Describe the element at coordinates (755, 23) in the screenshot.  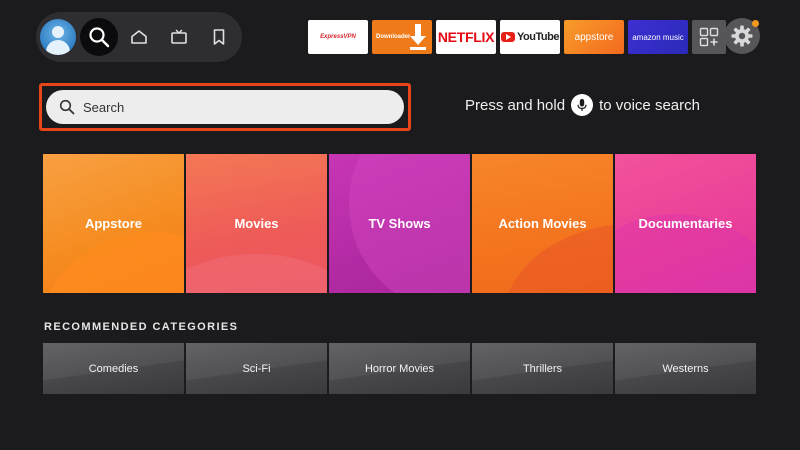
I see `notification-dot` at that location.